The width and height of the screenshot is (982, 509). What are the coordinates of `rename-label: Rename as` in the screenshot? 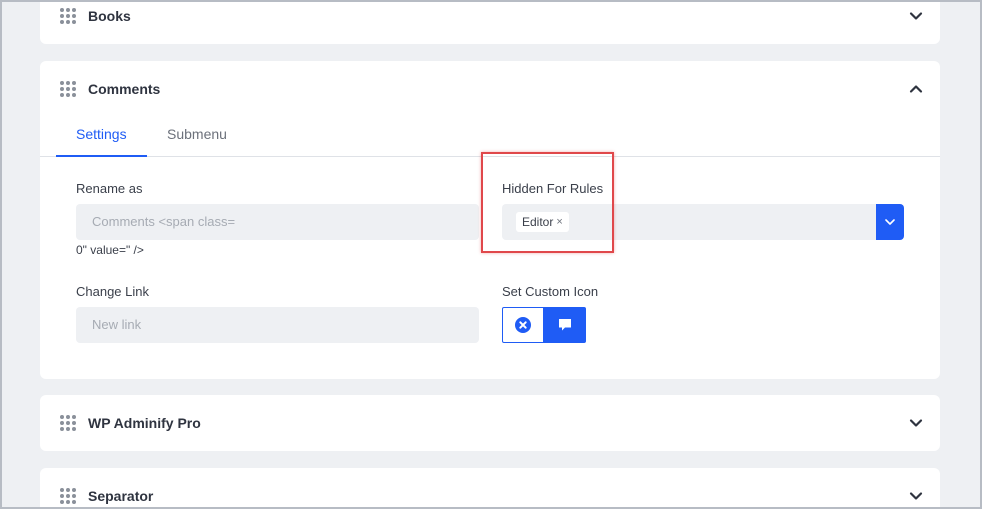 It's located at (109, 188).